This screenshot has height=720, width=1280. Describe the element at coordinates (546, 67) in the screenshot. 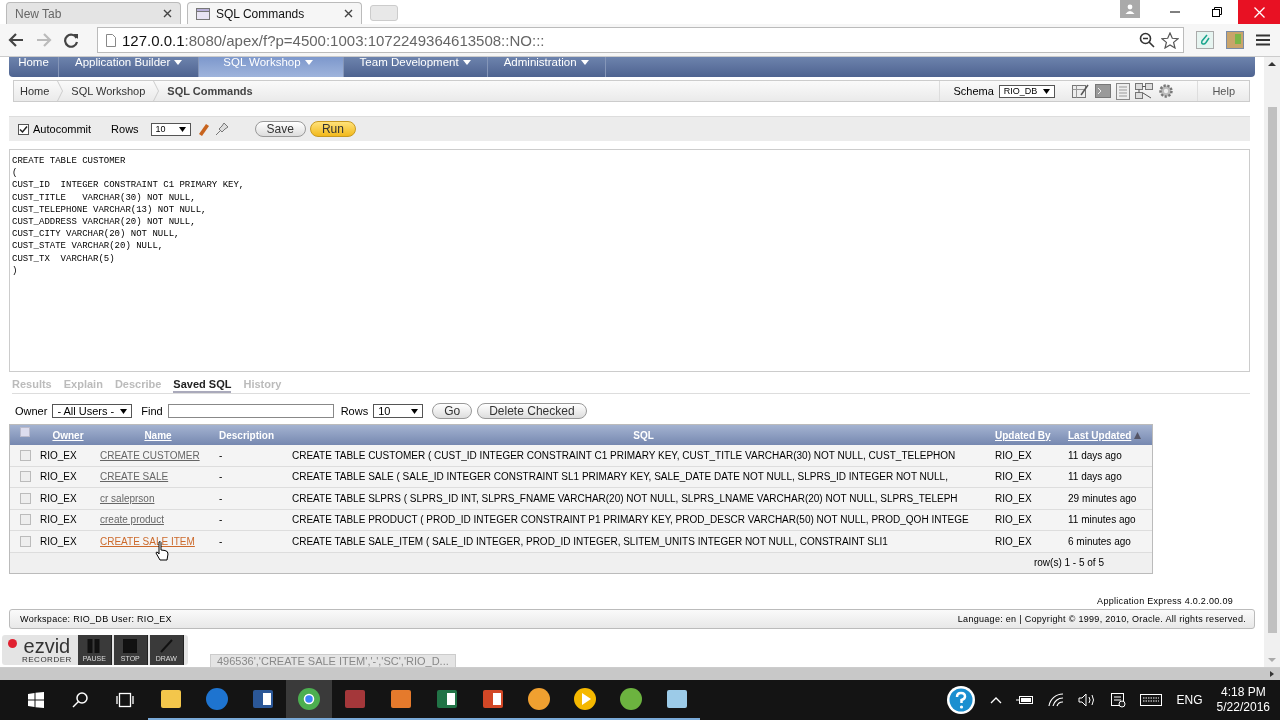

I see `nav-tab: Administration` at that location.